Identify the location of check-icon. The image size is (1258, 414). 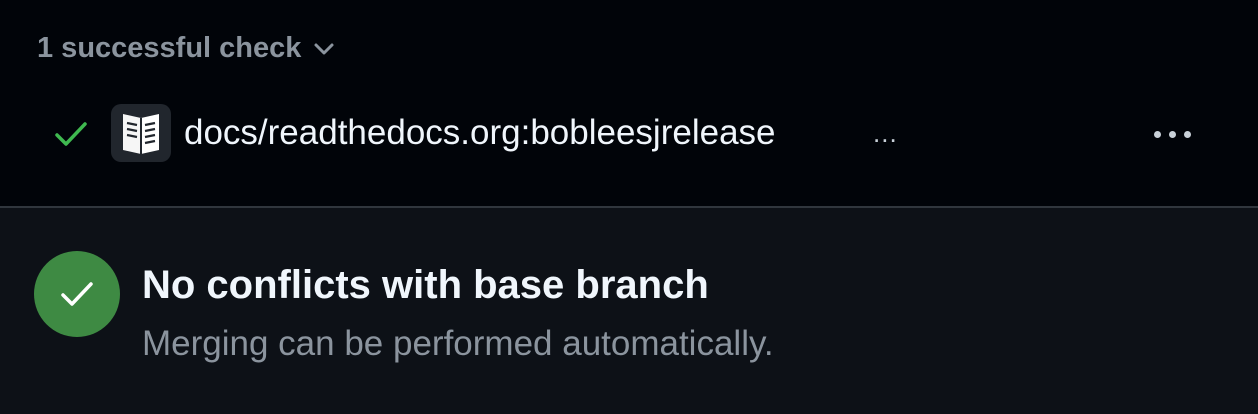
(71, 134).